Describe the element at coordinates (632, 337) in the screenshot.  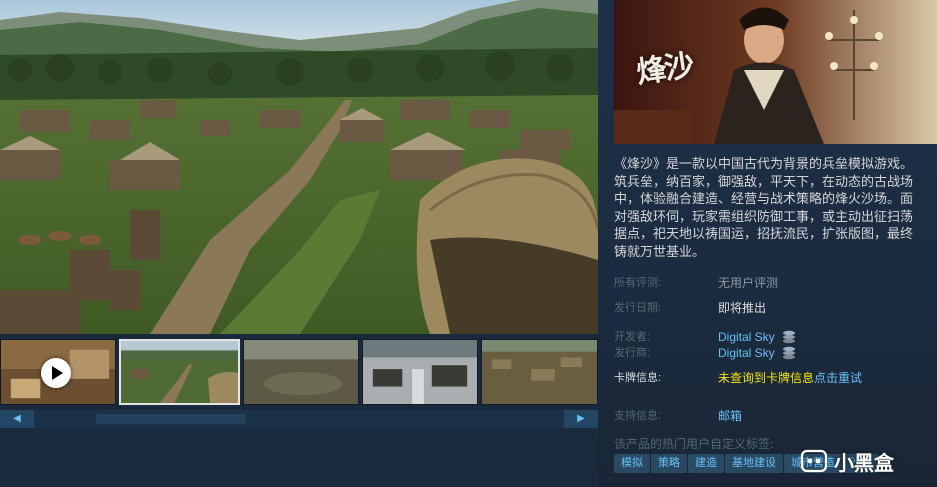
I see `developer-label: 开发者:` at that location.